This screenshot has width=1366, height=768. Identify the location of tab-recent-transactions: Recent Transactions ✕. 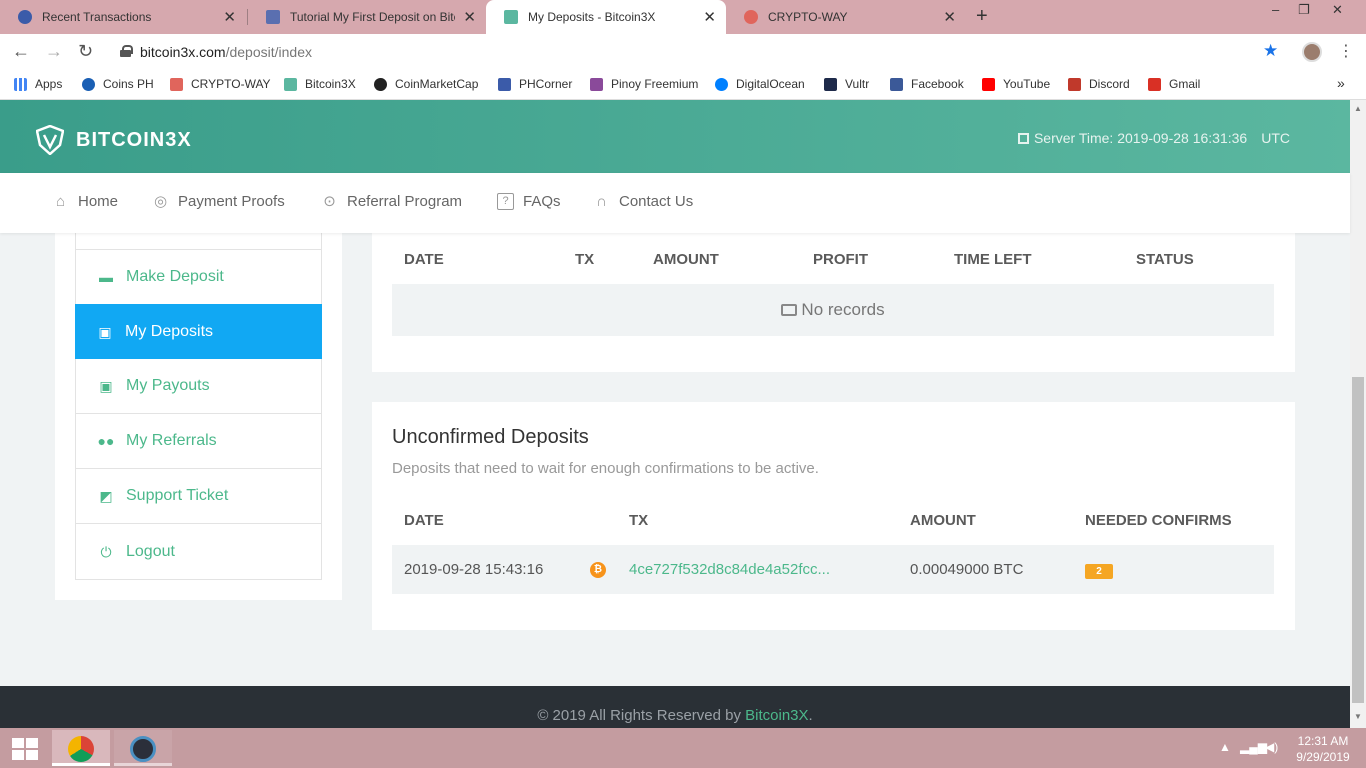
(123, 17).